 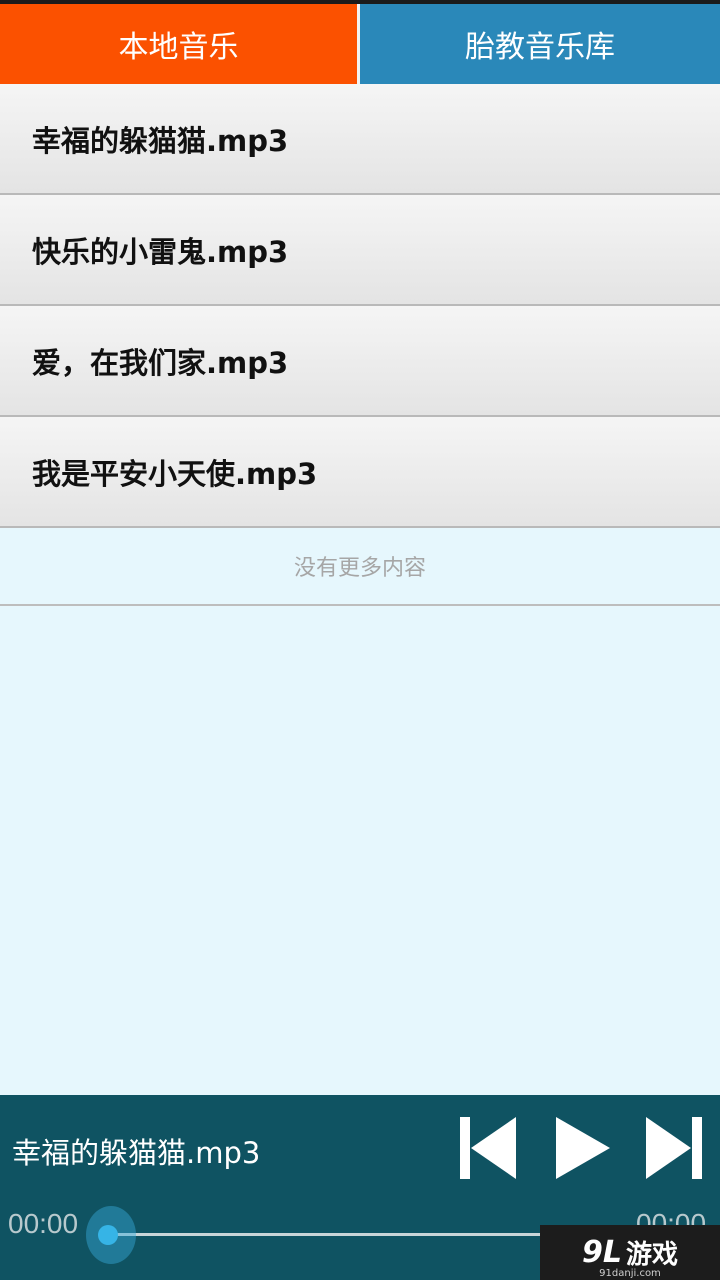 I want to click on tab-bar: 本地音乐 胎教音乐库, so click(x=360, y=44).